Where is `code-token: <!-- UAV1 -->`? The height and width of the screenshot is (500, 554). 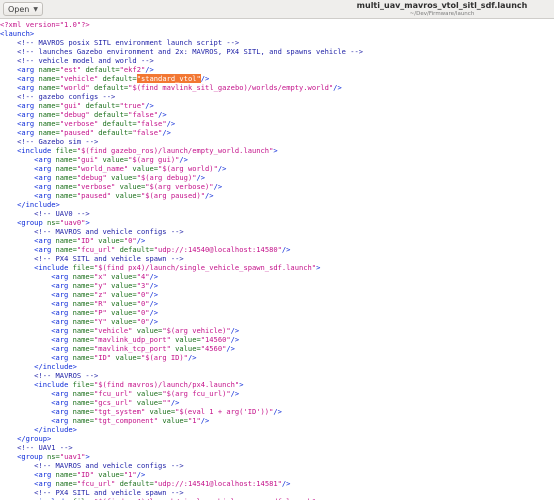 code-token: <!-- UAV1 --> is located at coordinates (45, 447).